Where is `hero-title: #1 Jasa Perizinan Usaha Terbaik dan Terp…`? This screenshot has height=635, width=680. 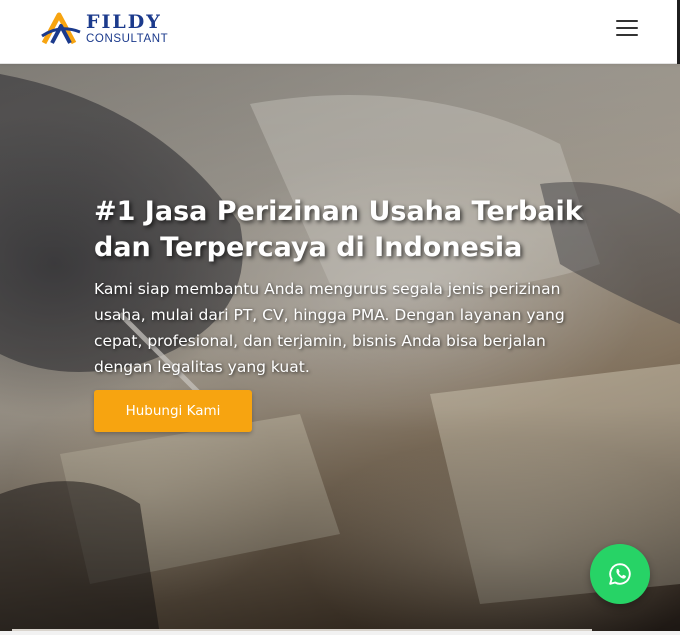 hero-title: #1 Jasa Perizinan Usaha Terbaik dan Terp… is located at coordinates (338, 229).